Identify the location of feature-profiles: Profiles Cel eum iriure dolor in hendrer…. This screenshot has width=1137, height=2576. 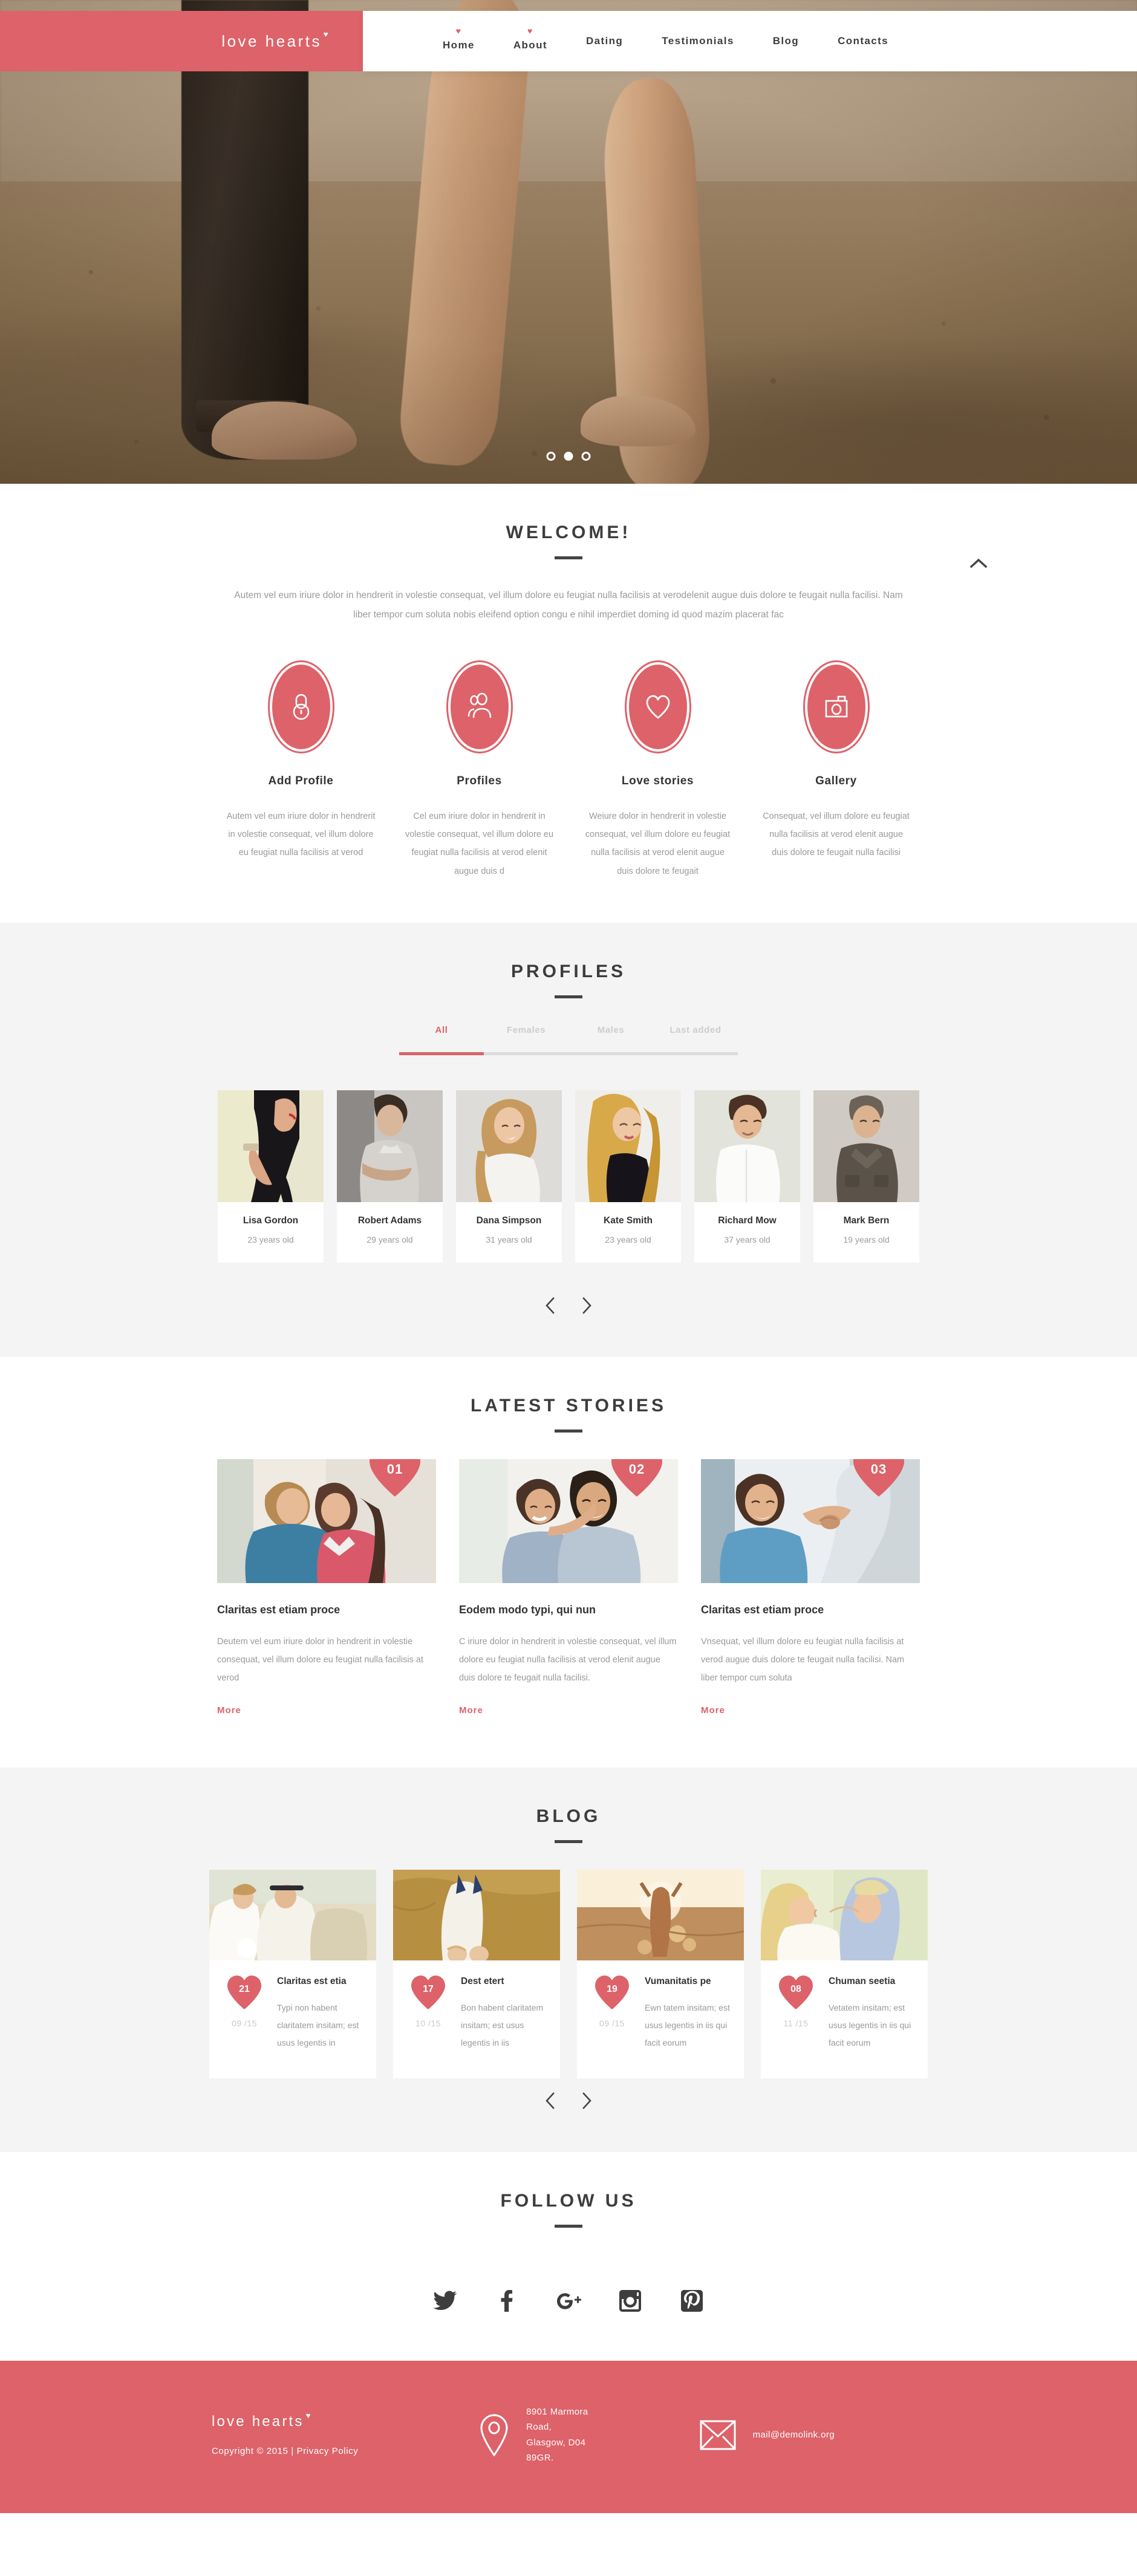
(479, 771).